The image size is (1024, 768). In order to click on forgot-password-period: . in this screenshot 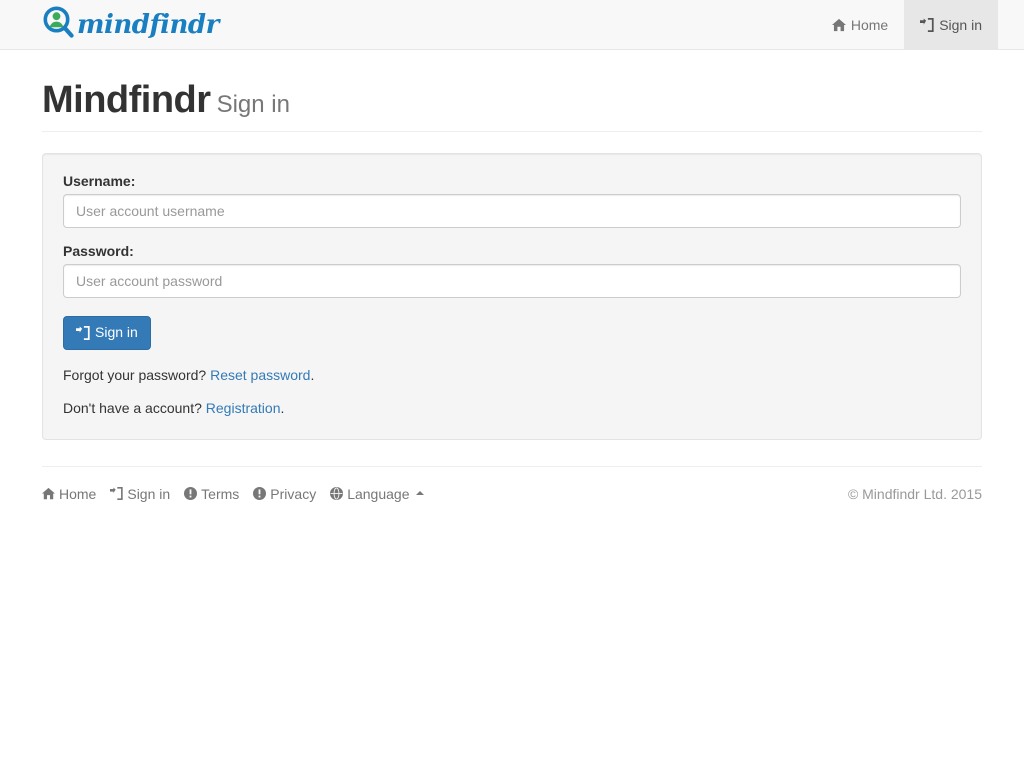, I will do `click(312, 374)`.